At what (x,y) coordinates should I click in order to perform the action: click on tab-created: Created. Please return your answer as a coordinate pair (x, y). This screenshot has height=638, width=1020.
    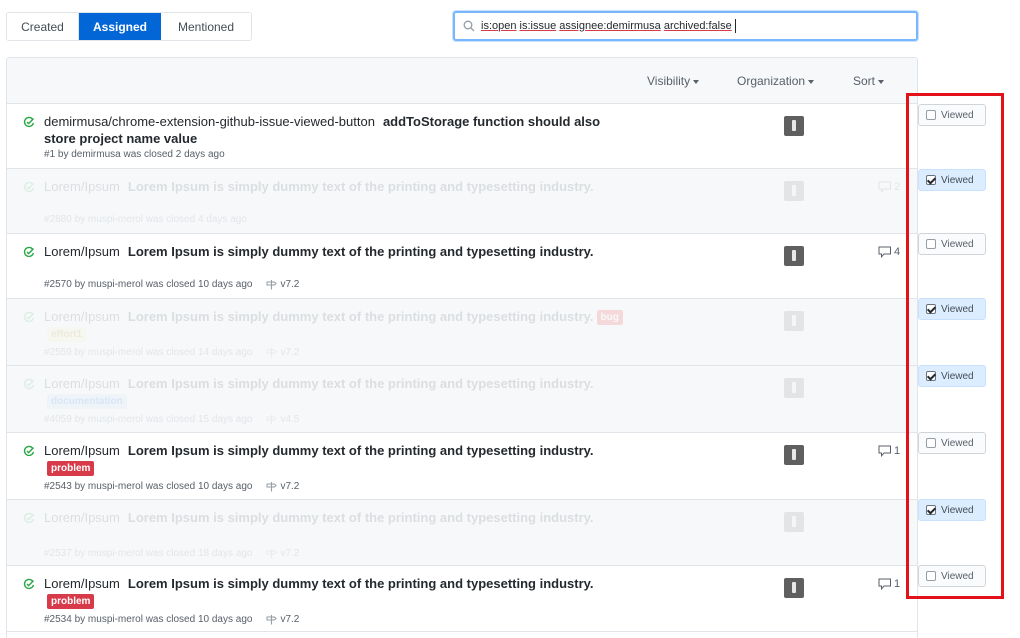
    Looking at the image, I should click on (43, 26).